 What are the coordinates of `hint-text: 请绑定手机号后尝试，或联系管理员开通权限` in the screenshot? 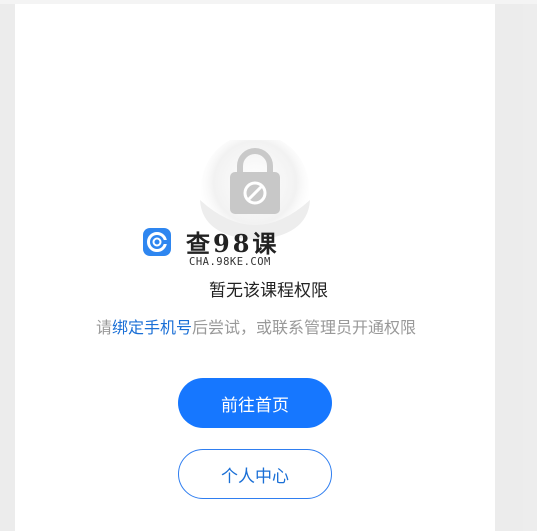 It's located at (256, 326).